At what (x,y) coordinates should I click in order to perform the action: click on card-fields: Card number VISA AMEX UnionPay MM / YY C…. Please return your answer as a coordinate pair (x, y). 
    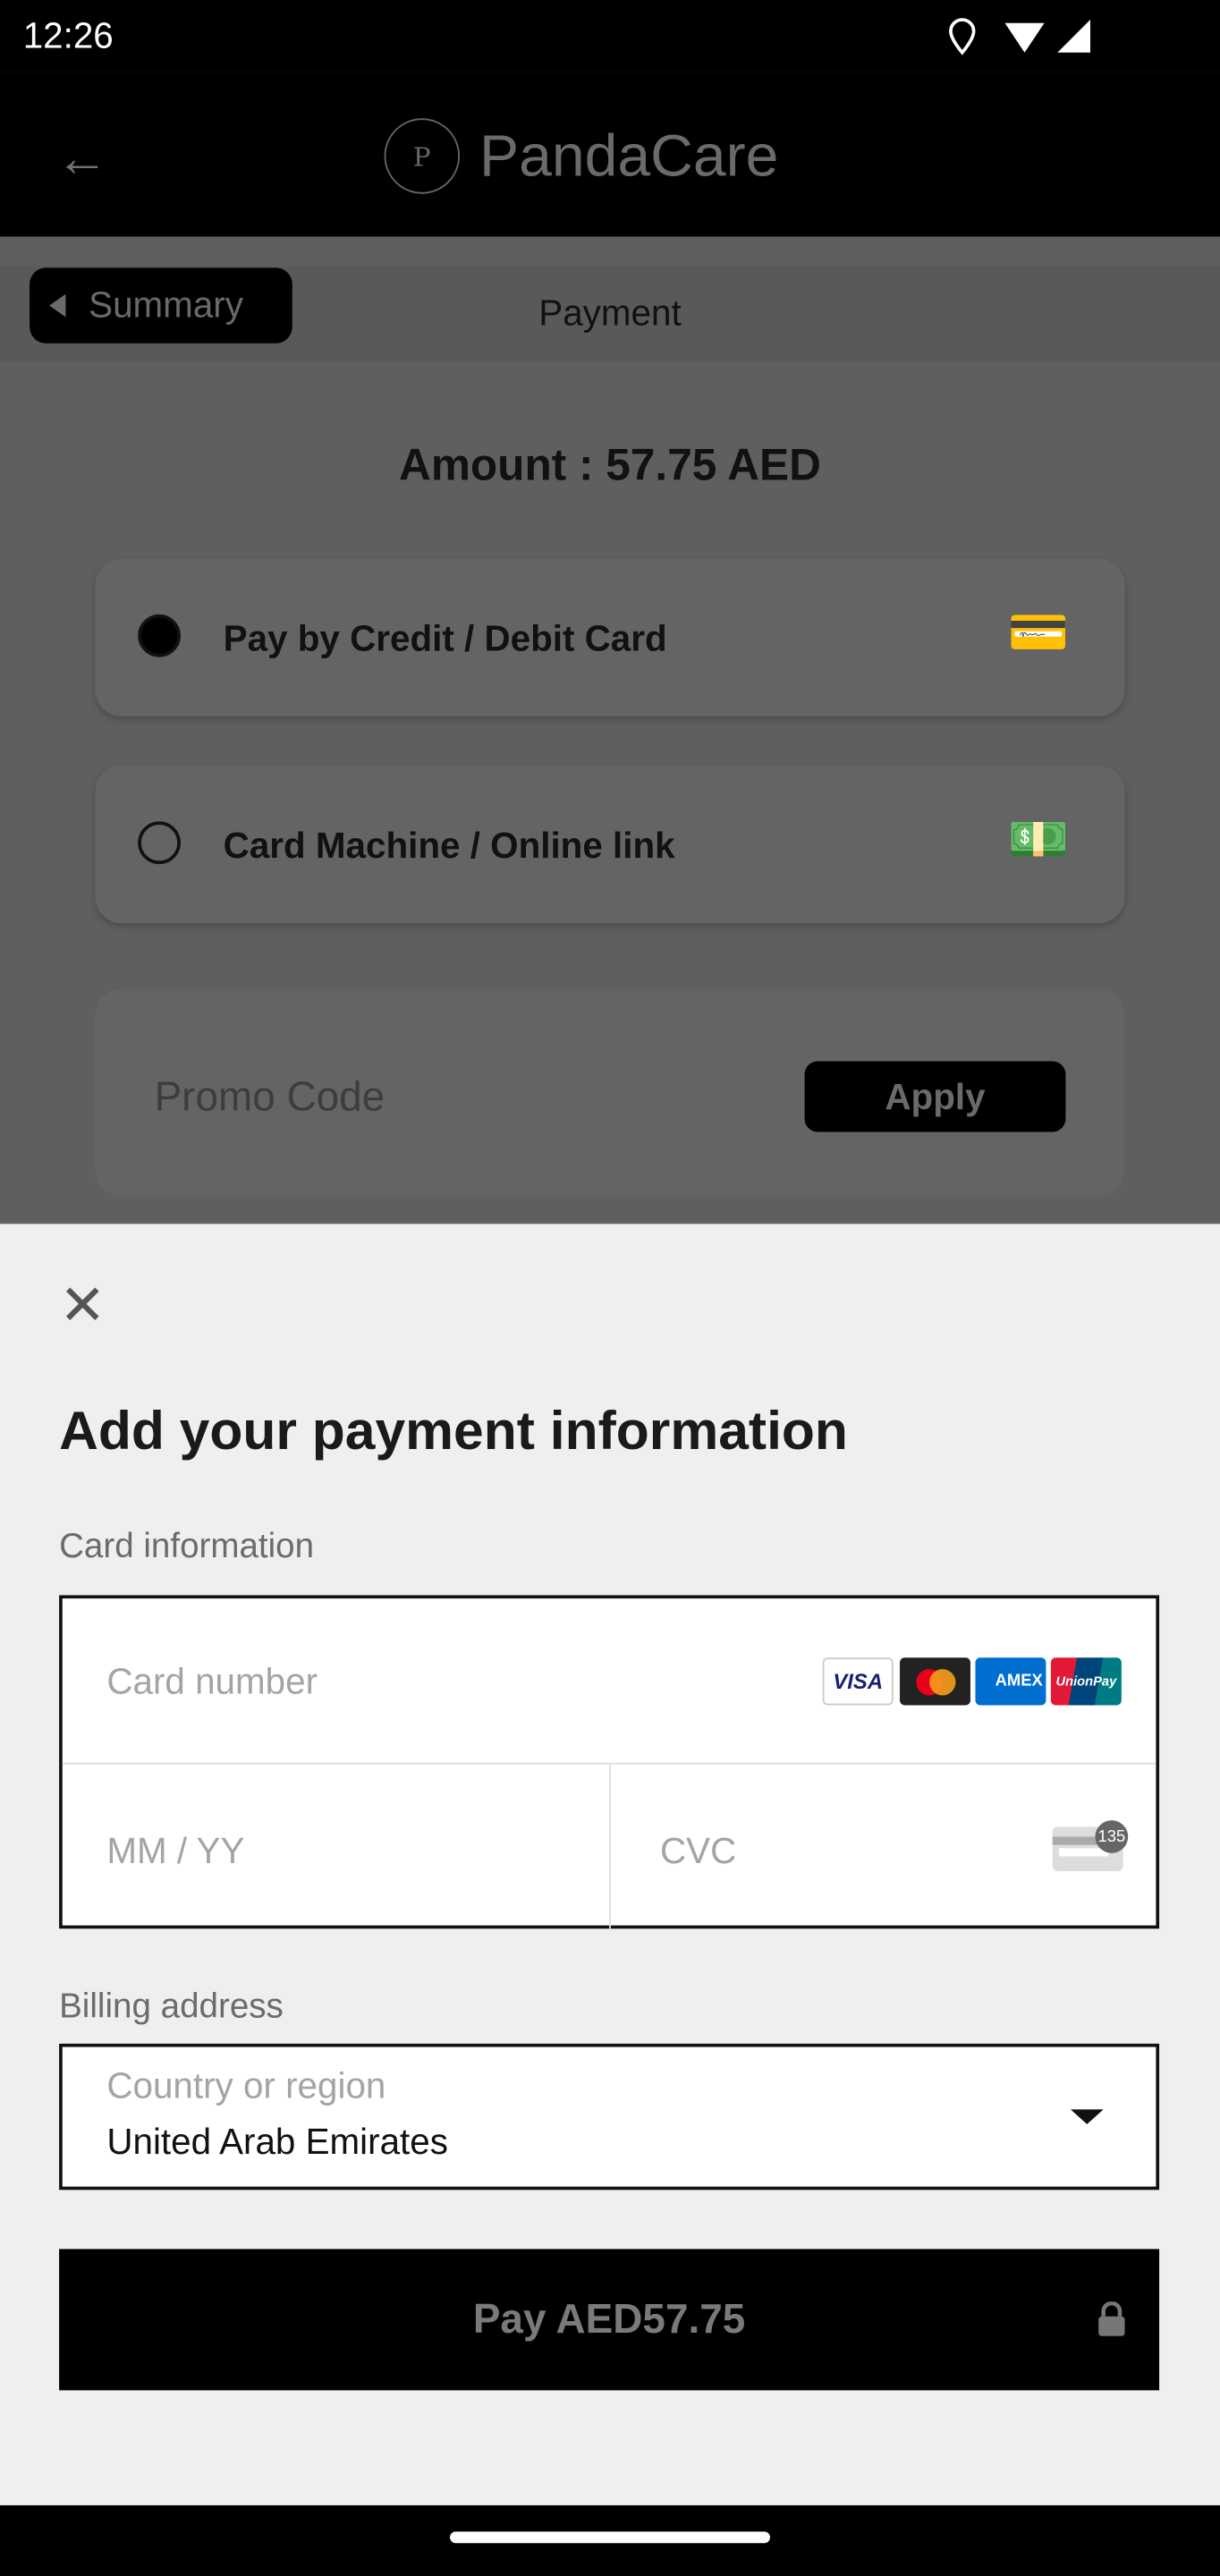
    Looking at the image, I should click on (609, 1762).